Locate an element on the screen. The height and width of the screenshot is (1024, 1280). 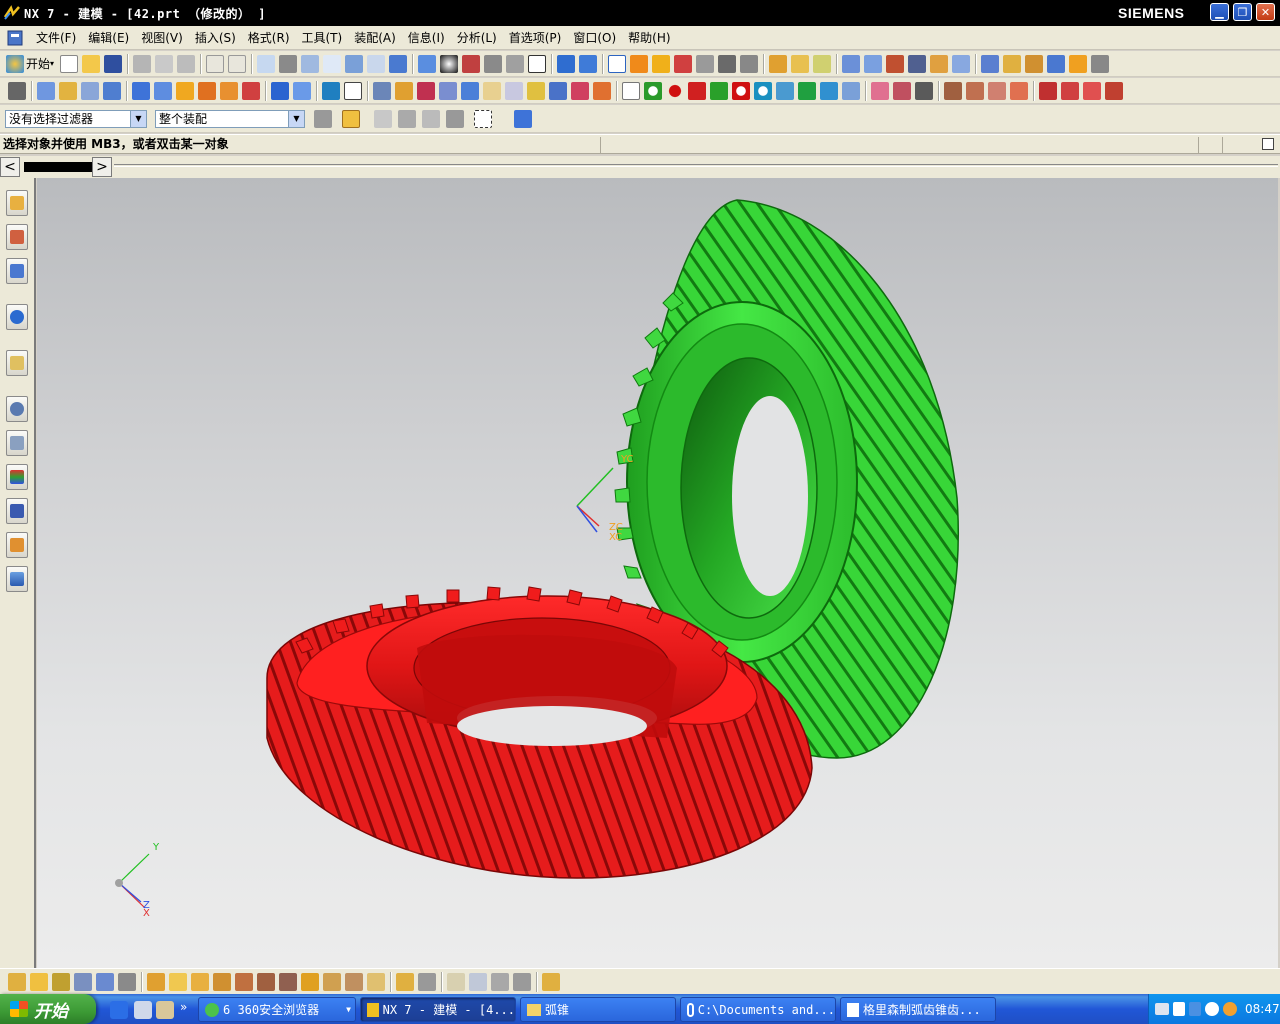
select-body-icon is located at coordinates (523, 119).